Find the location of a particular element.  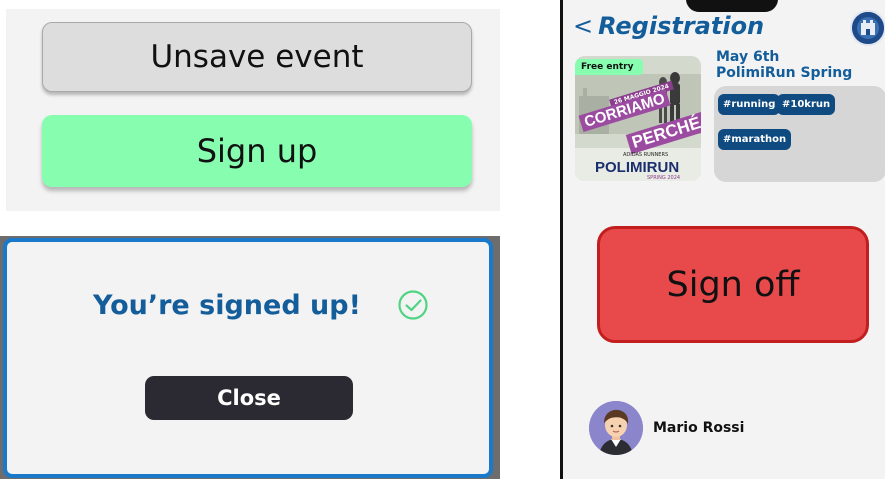

logo-emblem-icon is located at coordinates (868, 28).